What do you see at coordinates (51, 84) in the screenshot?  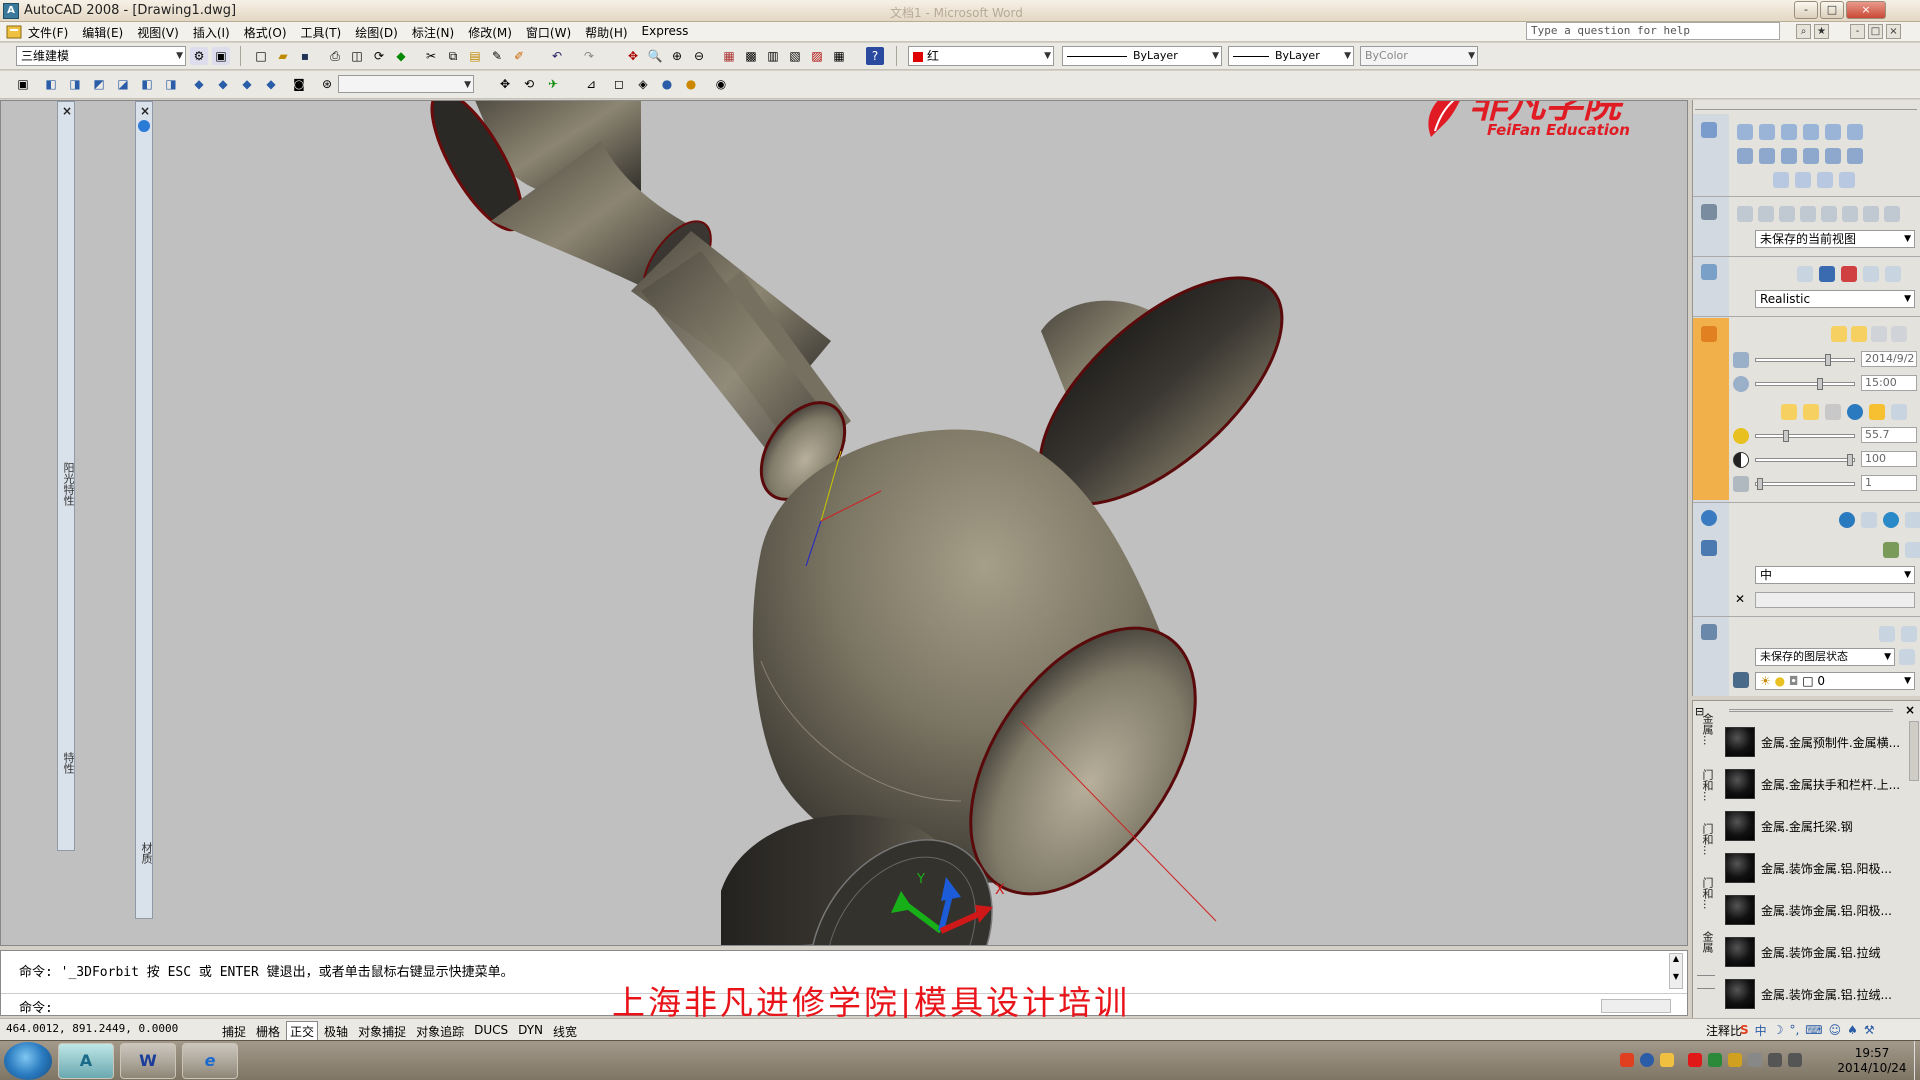 I see `top-view-icon: ◧` at bounding box center [51, 84].